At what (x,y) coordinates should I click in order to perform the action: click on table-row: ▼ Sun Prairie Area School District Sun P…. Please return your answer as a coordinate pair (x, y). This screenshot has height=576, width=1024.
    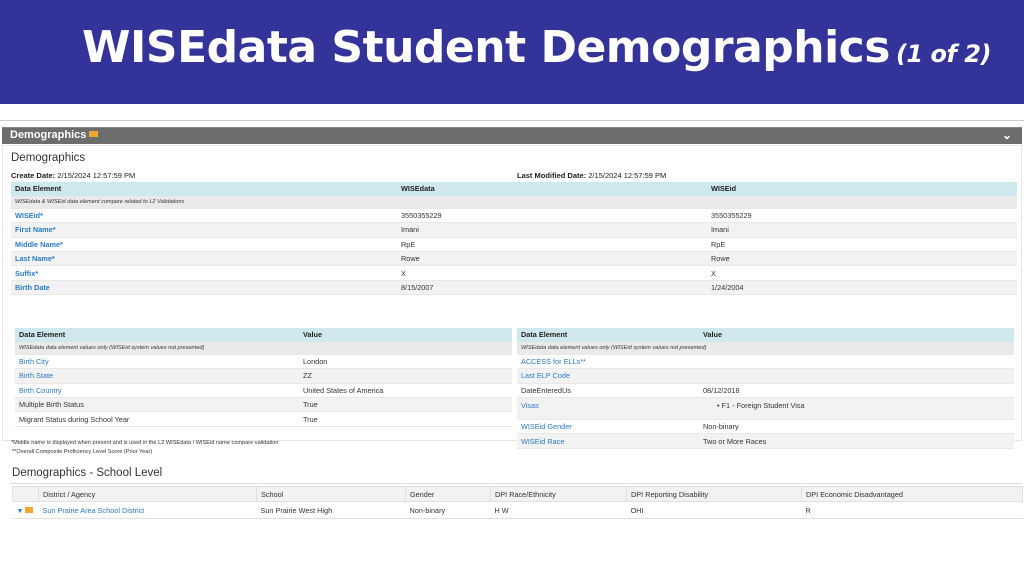
    Looking at the image, I should click on (517, 510).